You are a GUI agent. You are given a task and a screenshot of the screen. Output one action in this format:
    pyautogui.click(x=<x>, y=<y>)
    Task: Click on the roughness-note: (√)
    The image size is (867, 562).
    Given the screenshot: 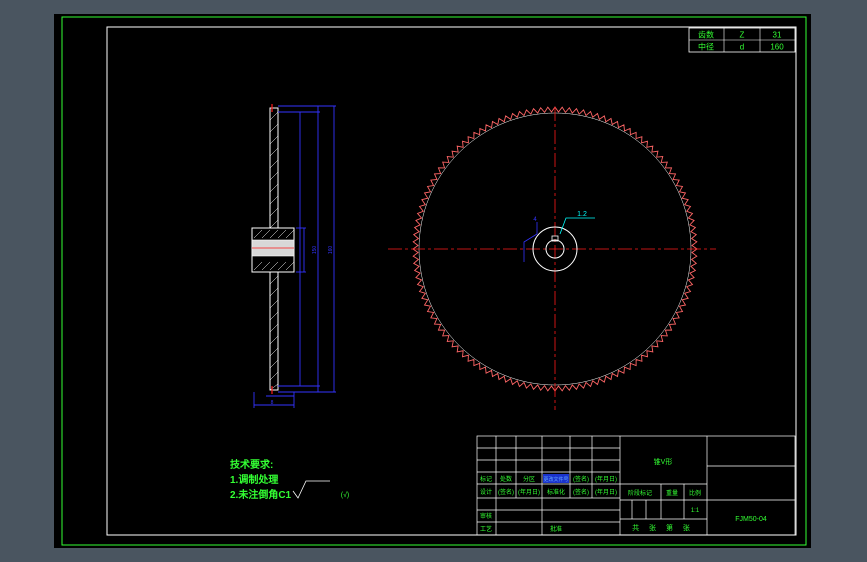 What is the action you would take?
    pyautogui.click(x=345, y=495)
    